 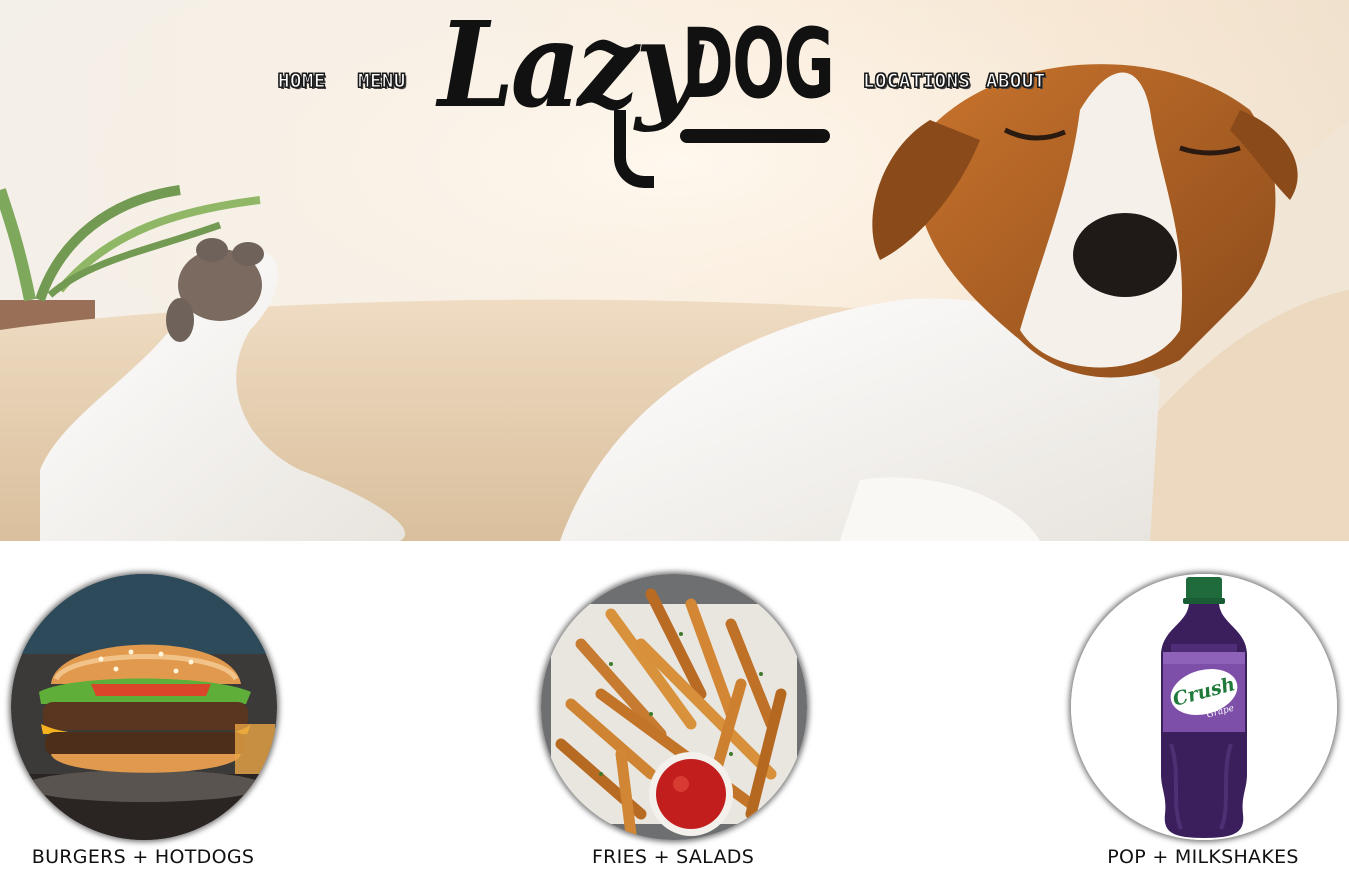 I want to click on fries-photo, so click(x=674, y=707).